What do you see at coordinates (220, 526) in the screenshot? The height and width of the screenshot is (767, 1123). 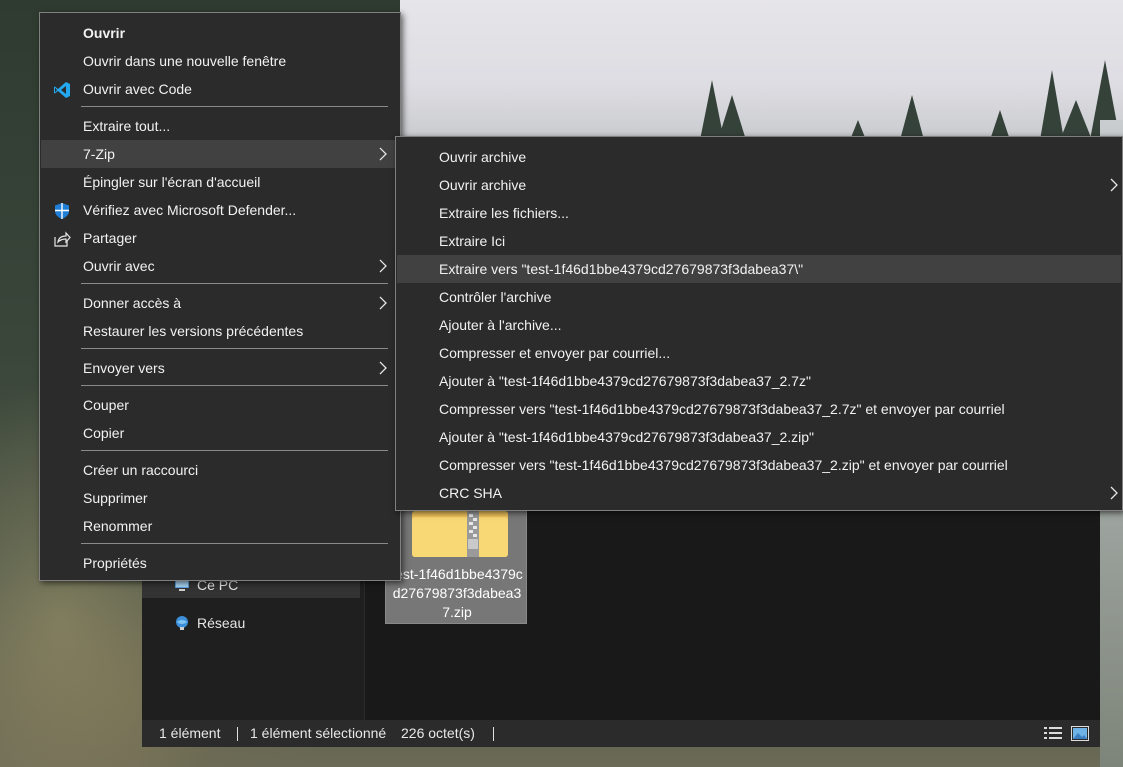 I see `menu-item-rename: Renommer` at bounding box center [220, 526].